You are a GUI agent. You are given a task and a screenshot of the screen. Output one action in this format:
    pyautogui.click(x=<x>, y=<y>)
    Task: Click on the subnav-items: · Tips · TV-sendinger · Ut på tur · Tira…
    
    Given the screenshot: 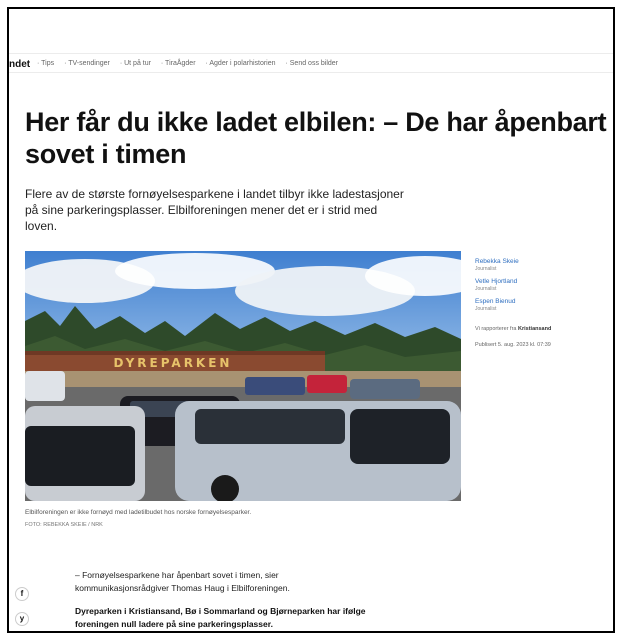 What is the action you would take?
    pyautogui.click(x=191, y=63)
    